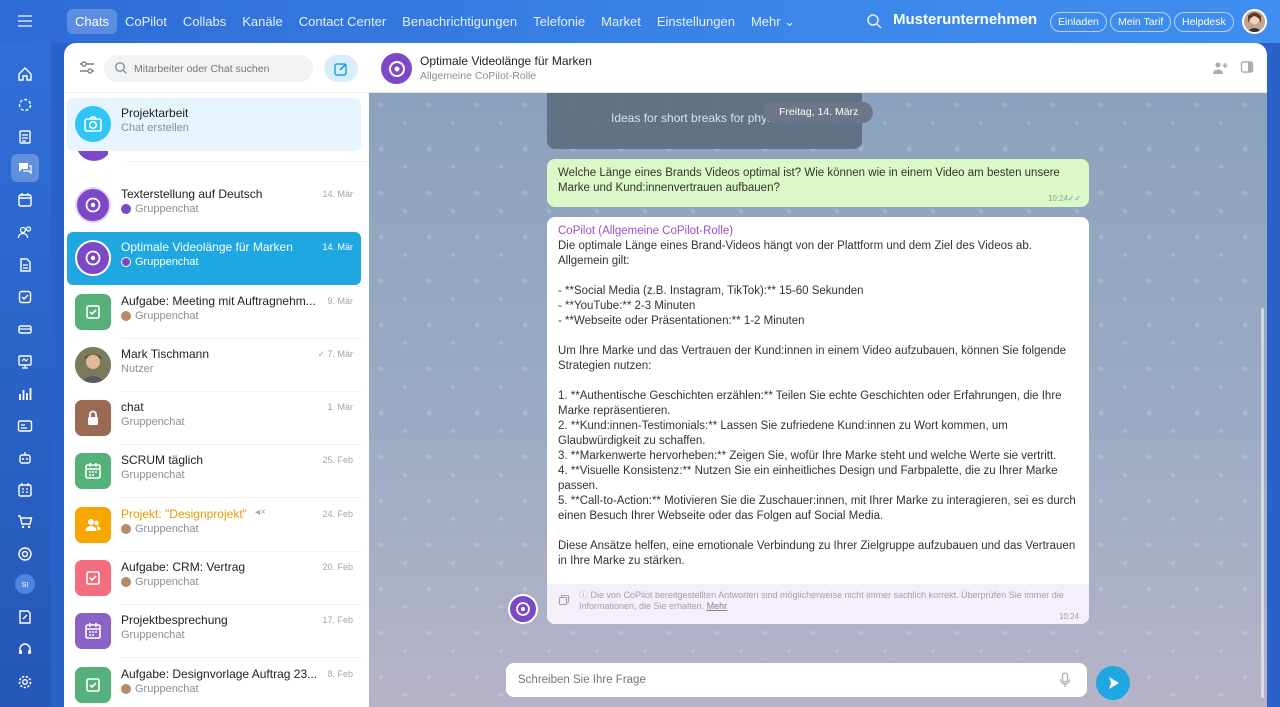 The height and width of the screenshot is (707, 1280). What do you see at coordinates (174, 620) in the screenshot?
I see `chat-name: Projektbesprechung` at bounding box center [174, 620].